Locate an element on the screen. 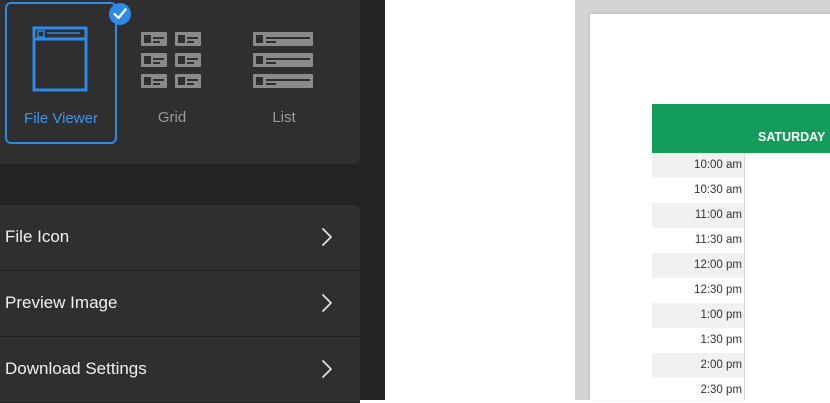 This screenshot has height=403, width=830. view-option-list: List is located at coordinates (284, 72).